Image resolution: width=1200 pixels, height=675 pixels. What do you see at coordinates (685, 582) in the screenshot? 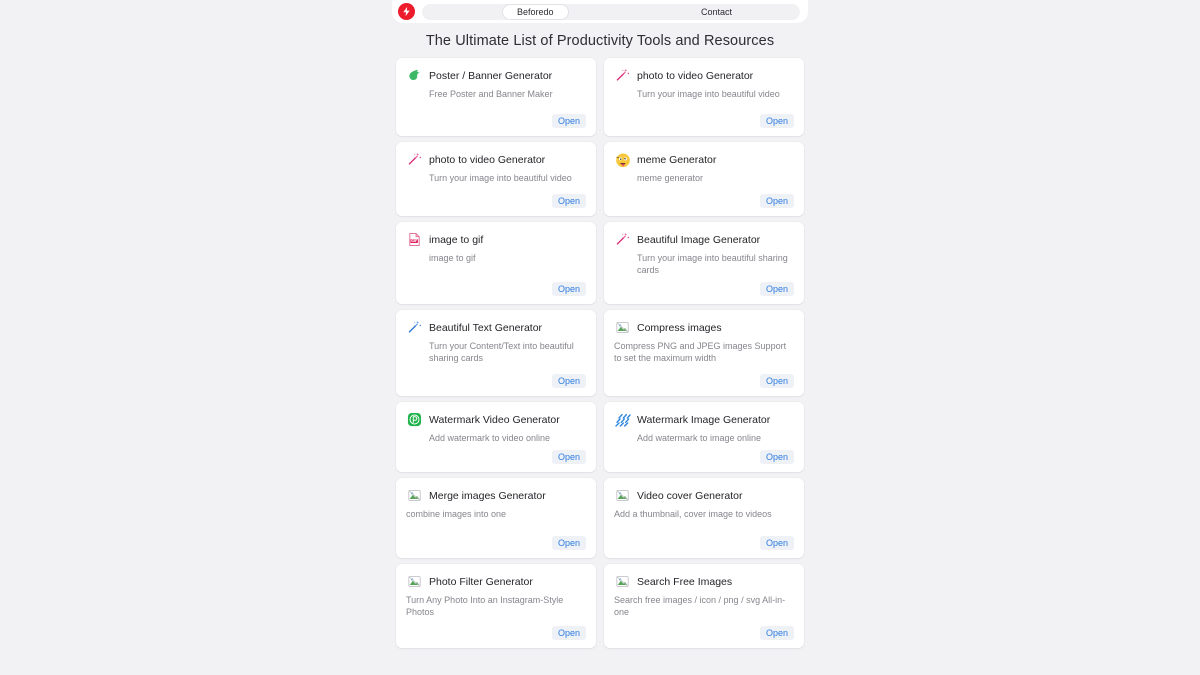
I see `card-title: Search Free Images` at bounding box center [685, 582].